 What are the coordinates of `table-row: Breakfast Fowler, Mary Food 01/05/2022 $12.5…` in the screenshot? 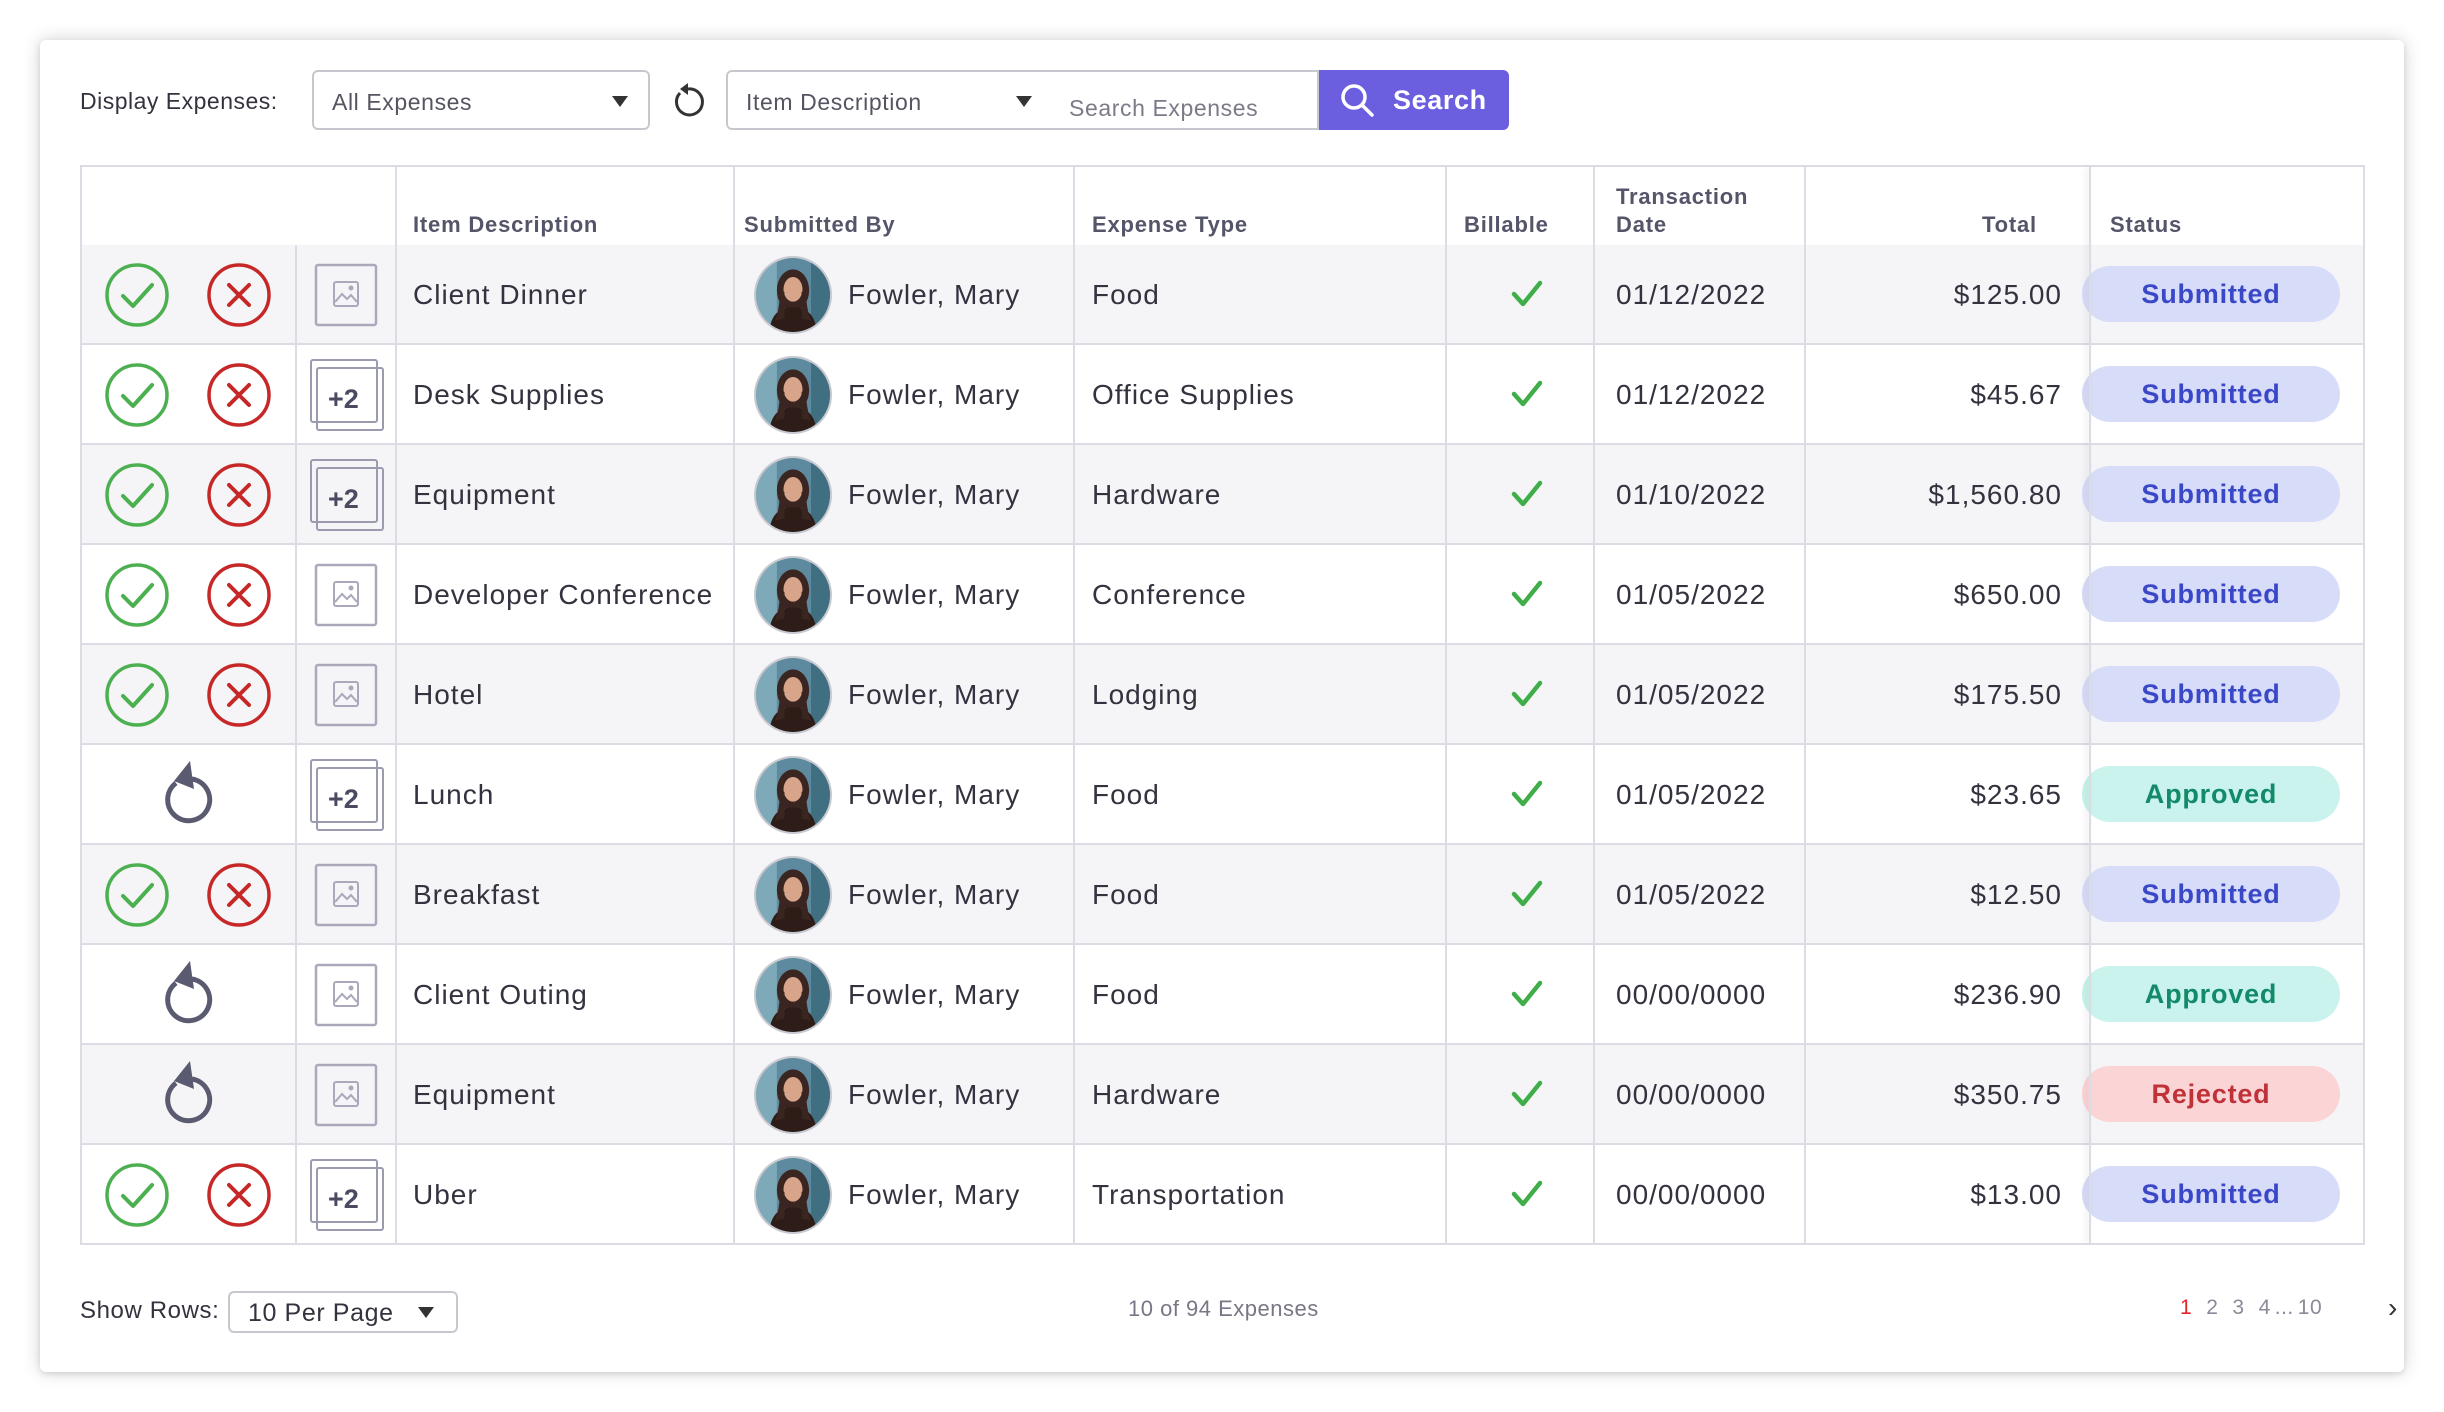 It's located at (1222, 895).